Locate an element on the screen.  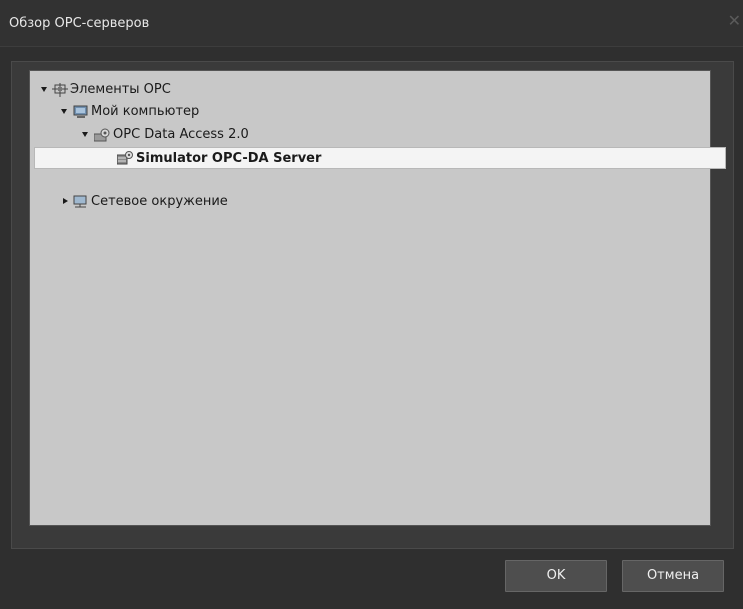
close-icon: ✕ is located at coordinates (734, 21).